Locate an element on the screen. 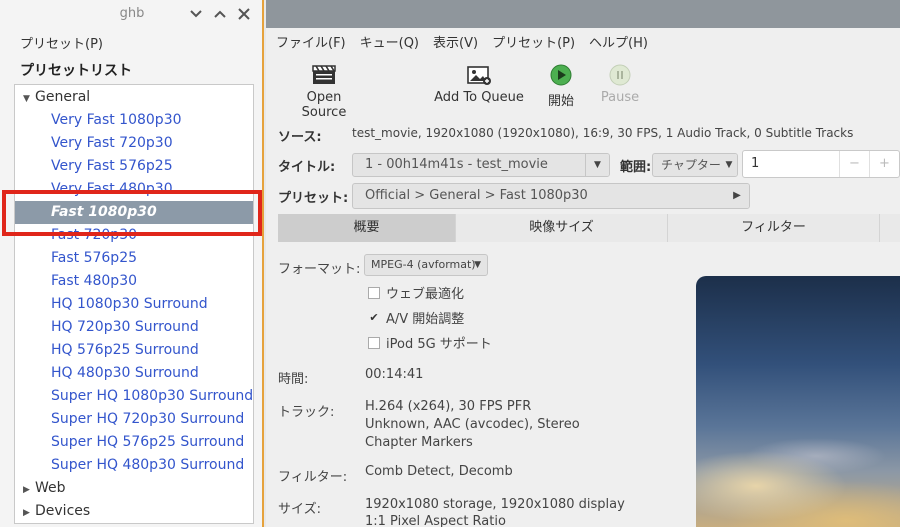  format-label: フォーマット: is located at coordinates (319, 269).